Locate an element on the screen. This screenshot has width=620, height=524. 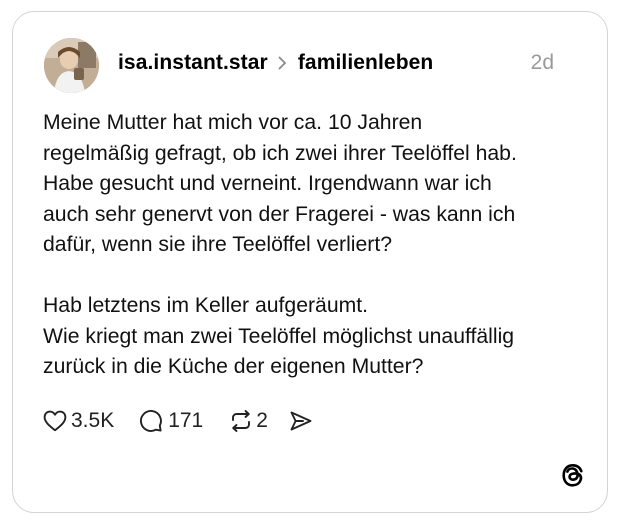
post-timestamp: 2d is located at coordinates (542, 62).